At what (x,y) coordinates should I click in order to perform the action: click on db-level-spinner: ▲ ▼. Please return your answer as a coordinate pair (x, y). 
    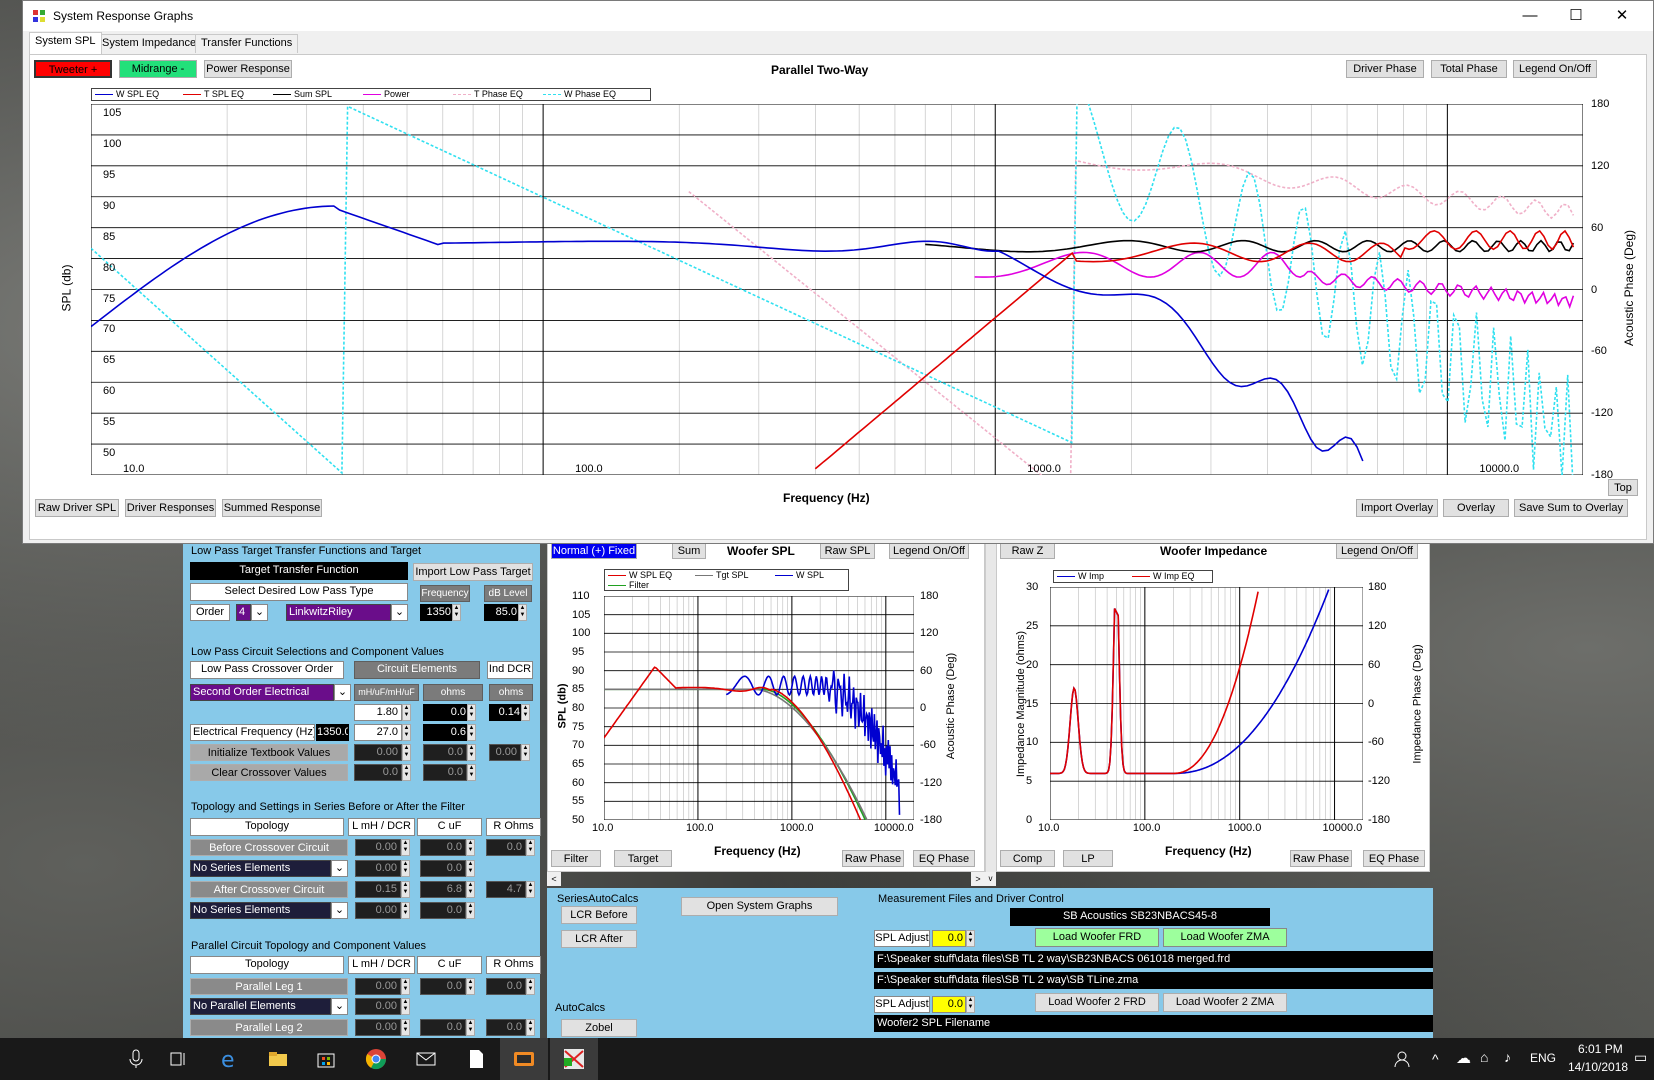
    Looking at the image, I should click on (522, 612).